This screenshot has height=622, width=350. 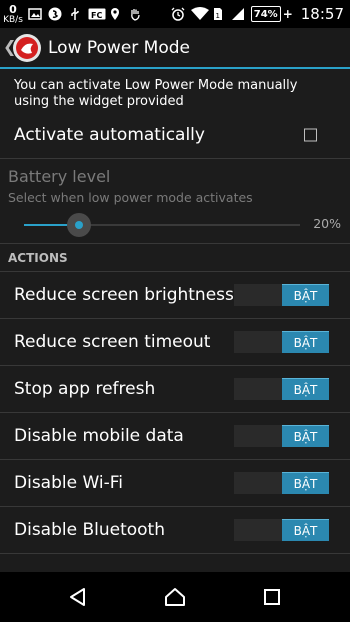 What do you see at coordinates (175, 258) in the screenshot?
I see `actions-section-header: ACTIONS` at bounding box center [175, 258].